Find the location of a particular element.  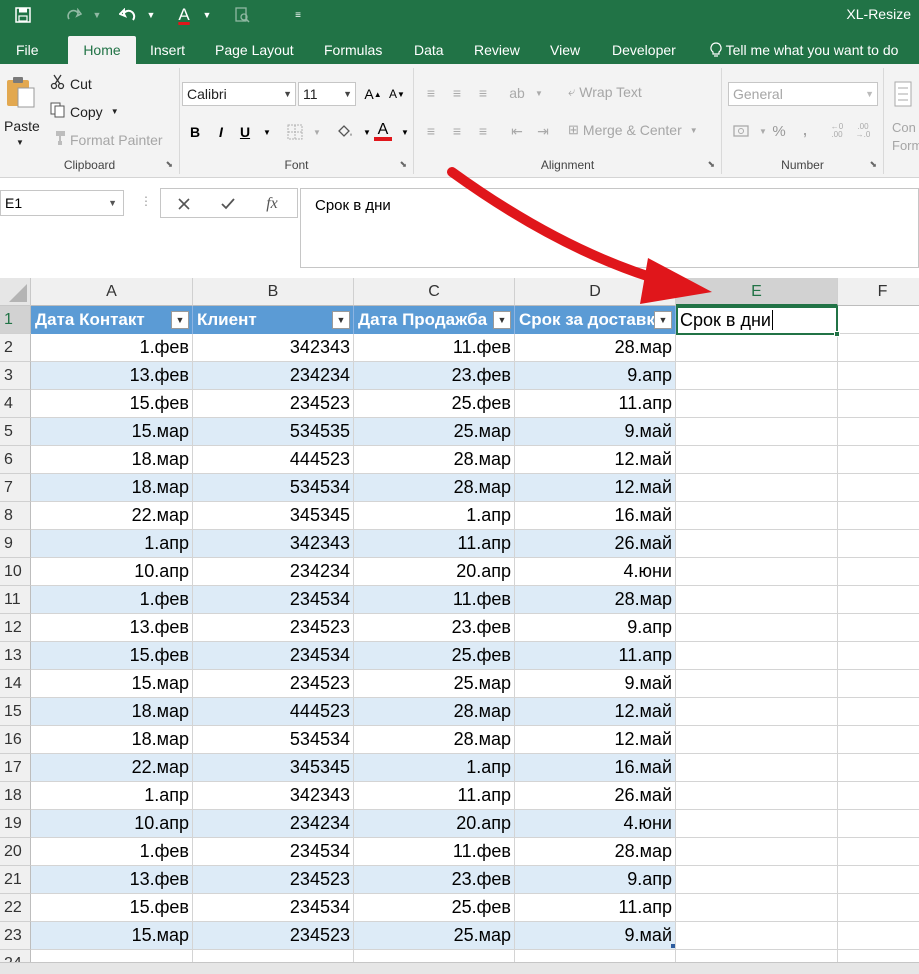

row-header-23: 23 is located at coordinates (15, 936).